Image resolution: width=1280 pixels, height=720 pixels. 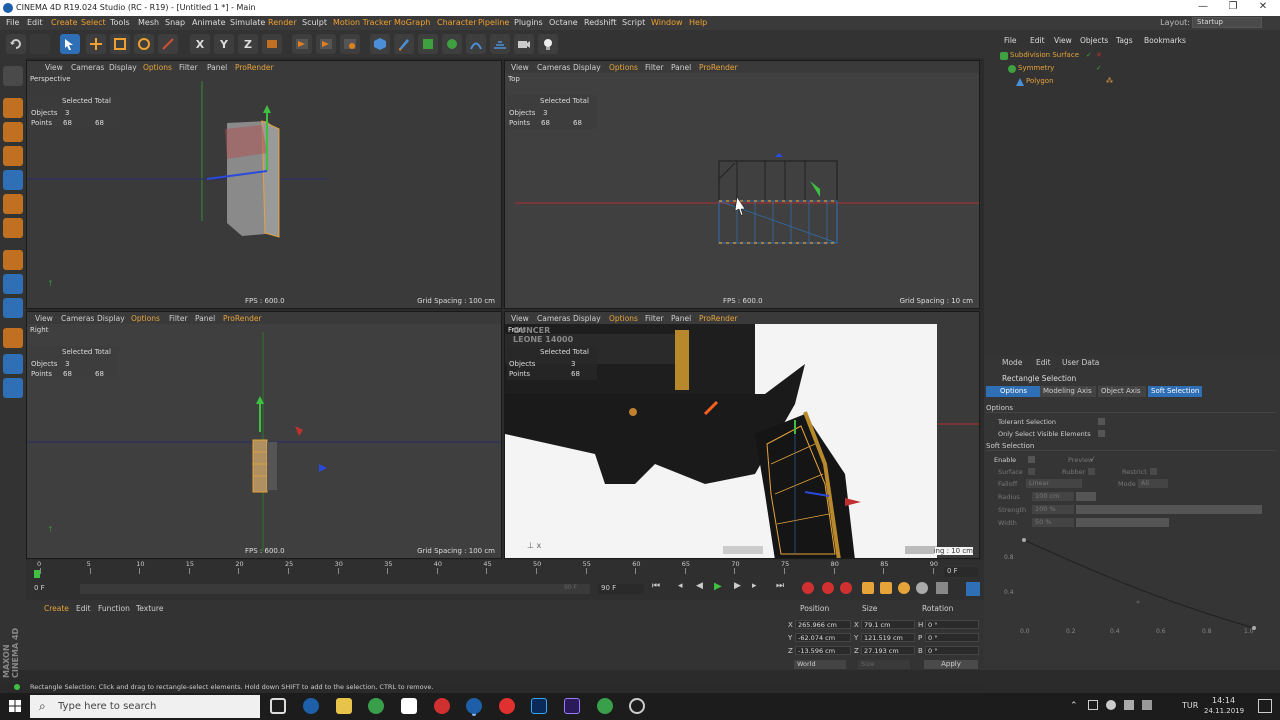 What do you see at coordinates (335, 589) in the screenshot?
I see `frame-range-slider` at bounding box center [335, 589].